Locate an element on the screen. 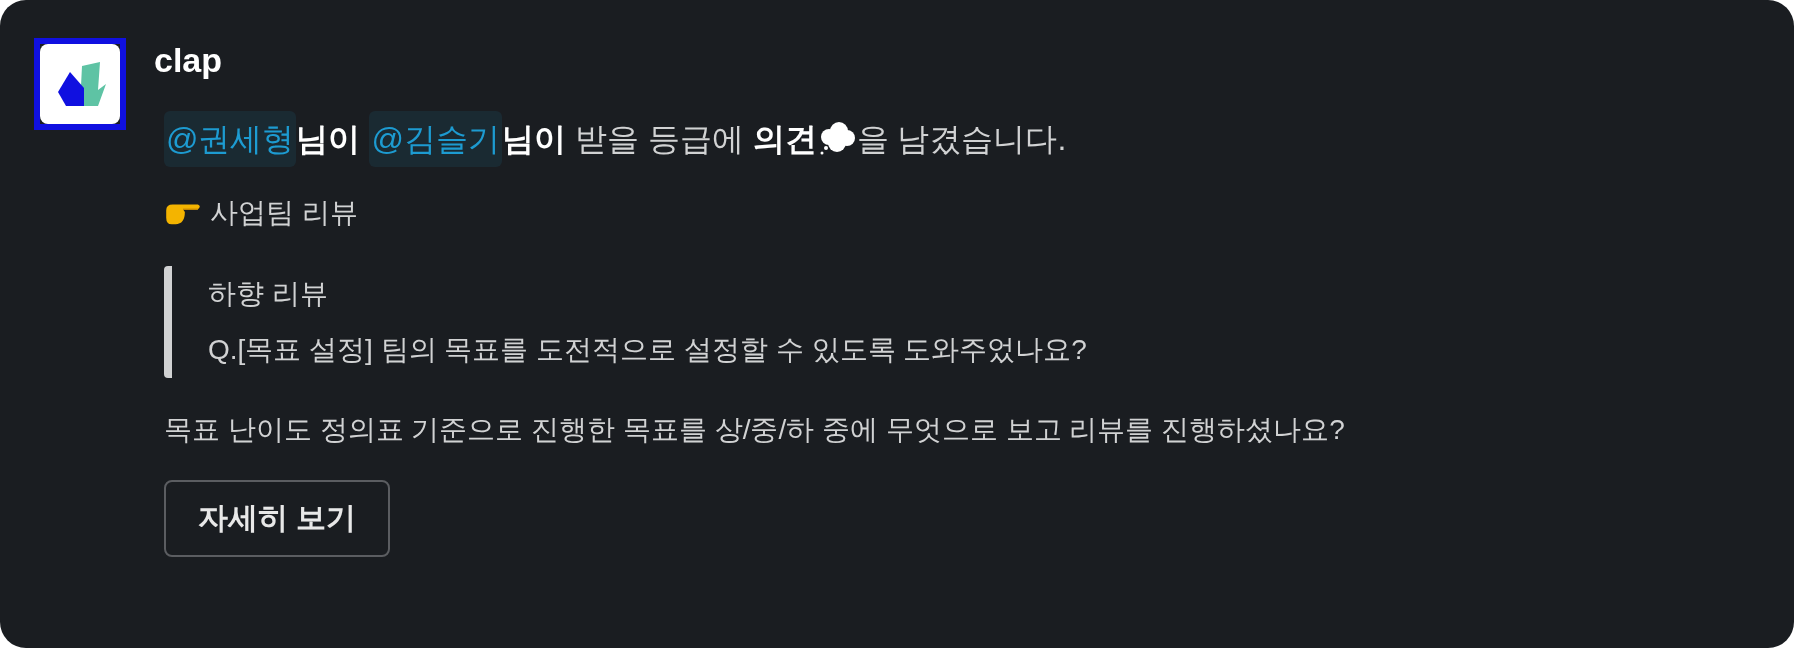 This screenshot has height=648, width=1794. mention-link: @권세형 is located at coordinates (230, 139).